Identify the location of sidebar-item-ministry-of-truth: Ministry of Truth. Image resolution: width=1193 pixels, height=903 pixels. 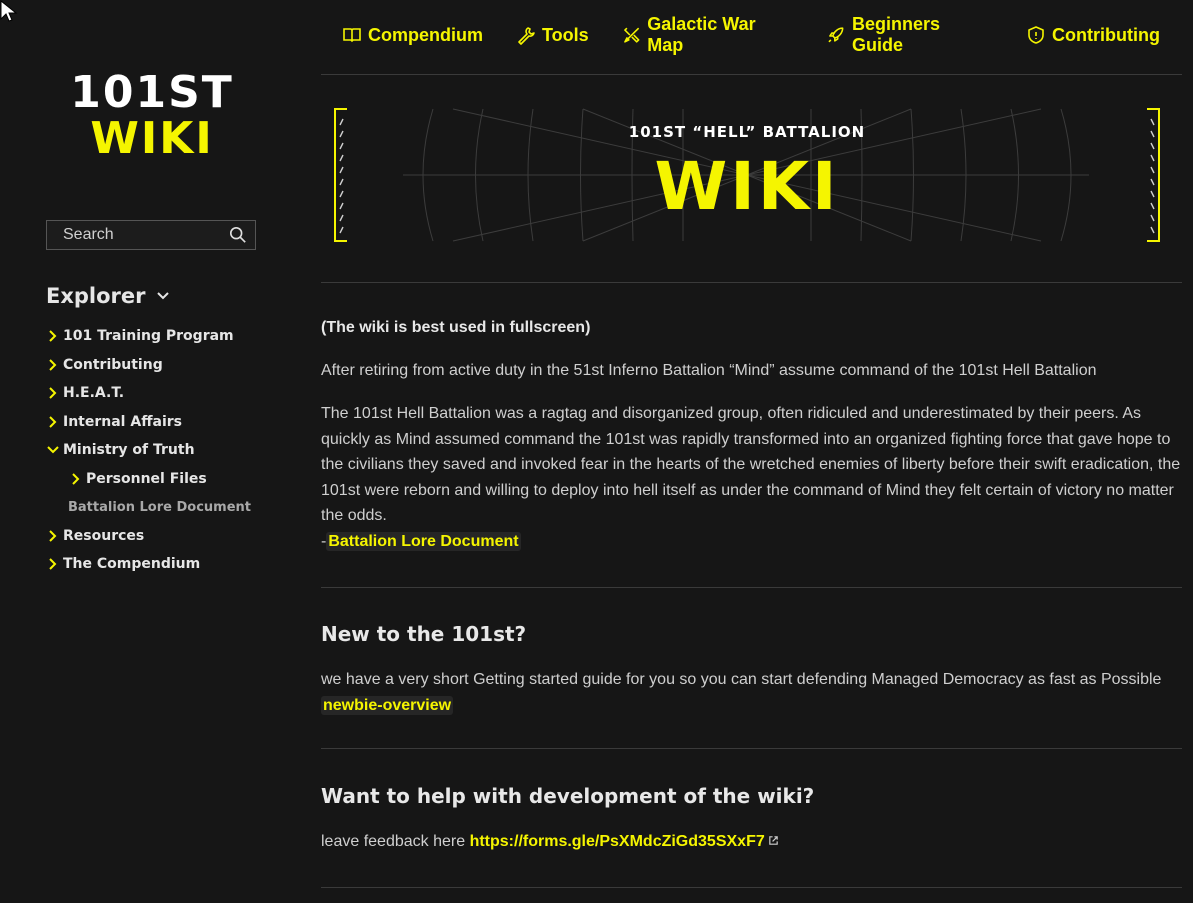
(171, 450).